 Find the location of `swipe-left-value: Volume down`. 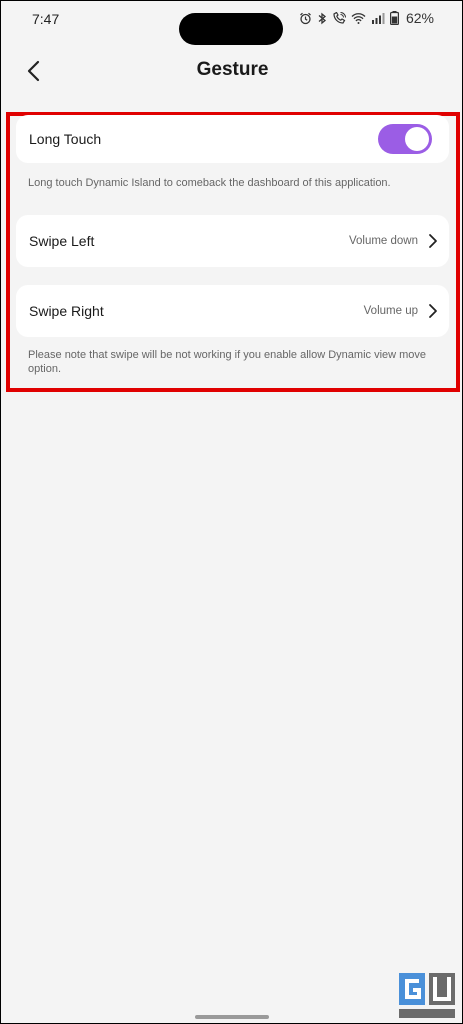

swipe-left-value: Volume down is located at coordinates (383, 241).